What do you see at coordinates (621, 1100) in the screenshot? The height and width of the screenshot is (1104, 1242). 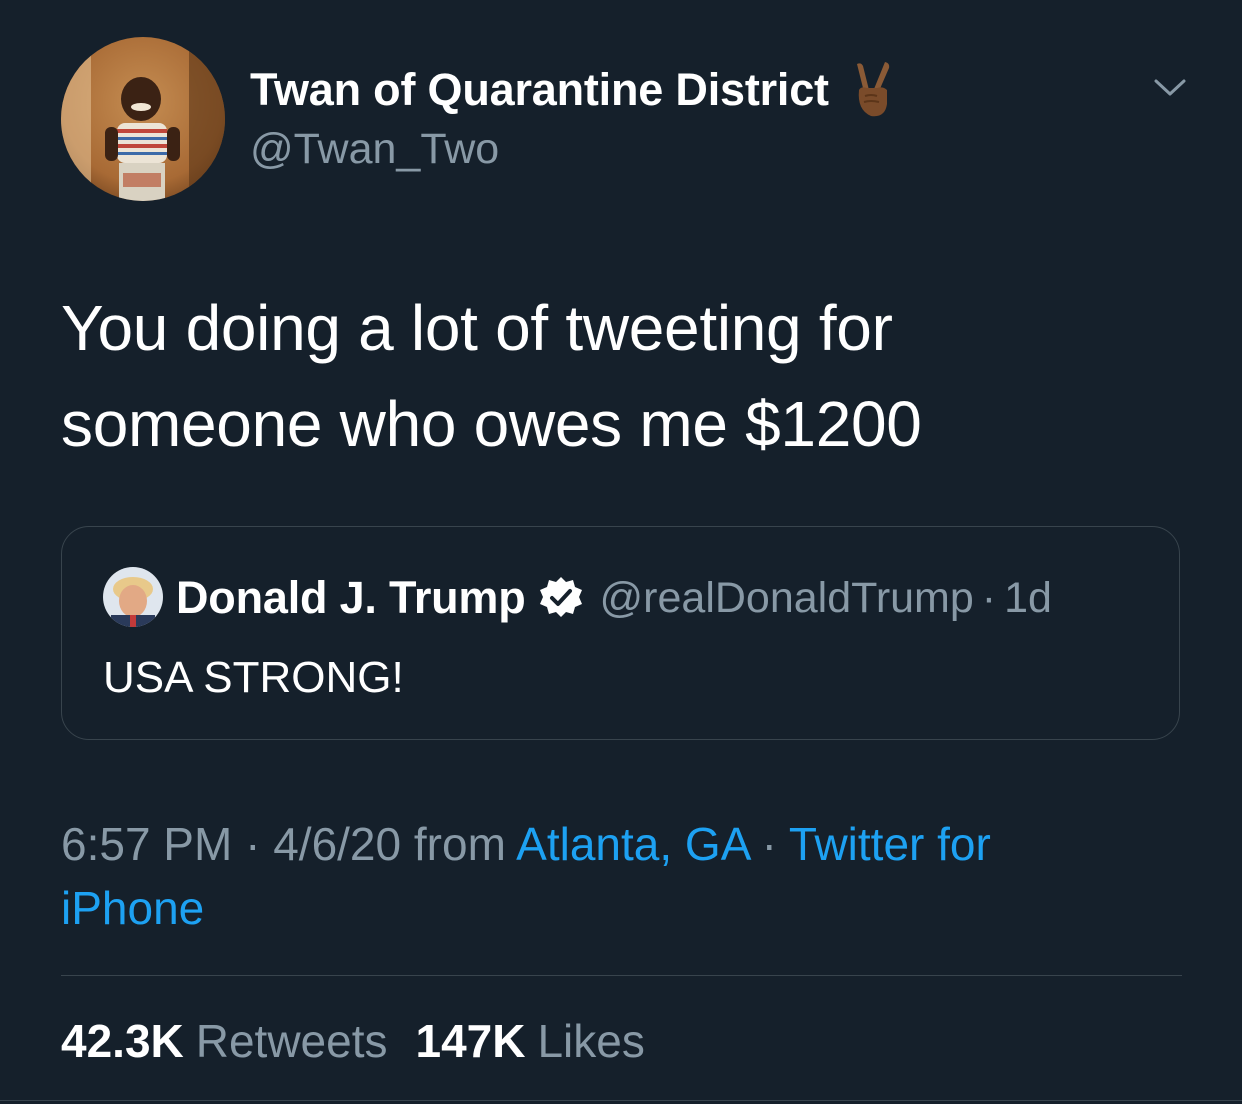 I see `bottom-divider` at bounding box center [621, 1100].